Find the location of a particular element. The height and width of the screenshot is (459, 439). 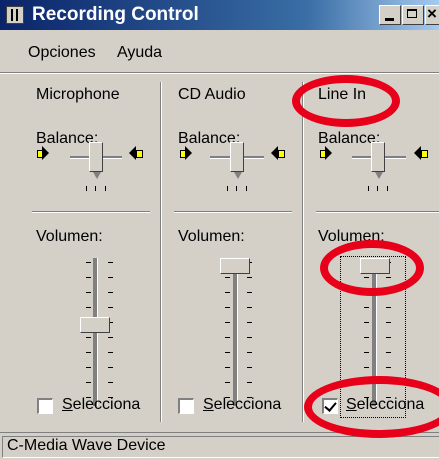

divider-cd-audio is located at coordinates (233, 212).